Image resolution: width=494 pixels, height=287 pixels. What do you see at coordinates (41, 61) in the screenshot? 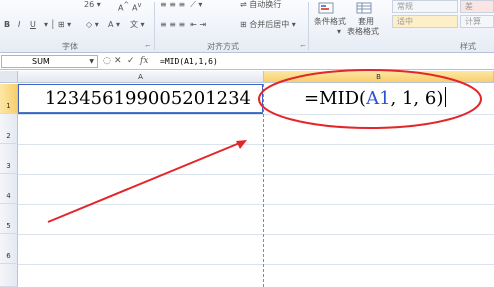
I see `name-box-value: SUM` at bounding box center [41, 61].